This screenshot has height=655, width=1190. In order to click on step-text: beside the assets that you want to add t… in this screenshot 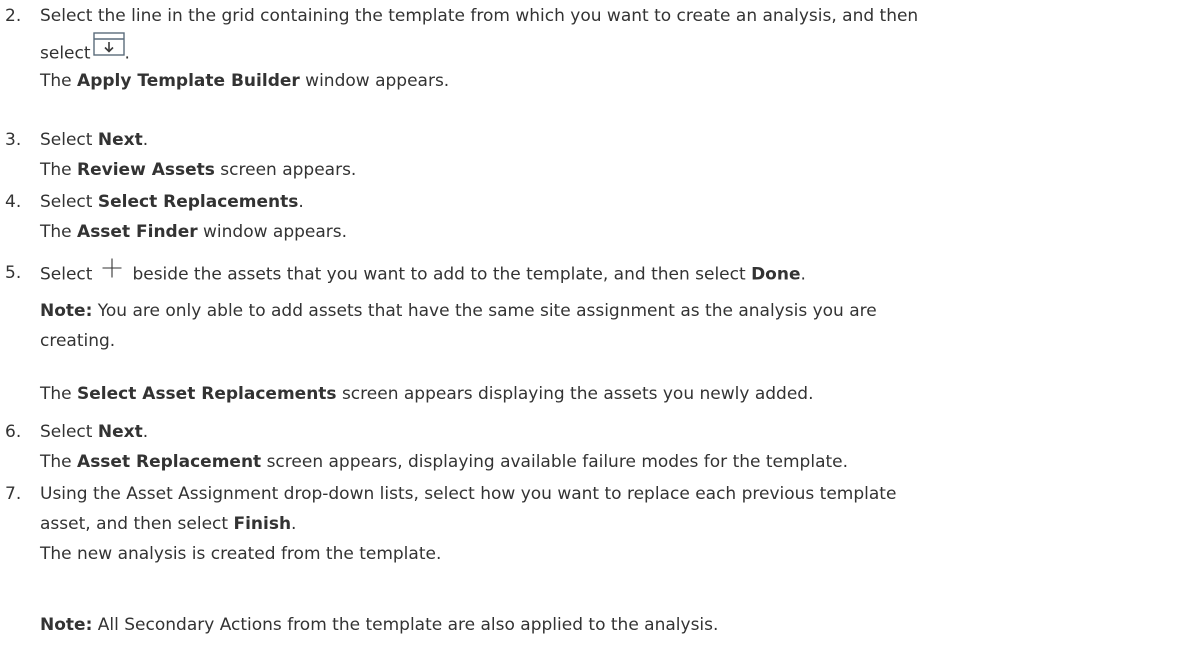, I will do `click(442, 274)`.